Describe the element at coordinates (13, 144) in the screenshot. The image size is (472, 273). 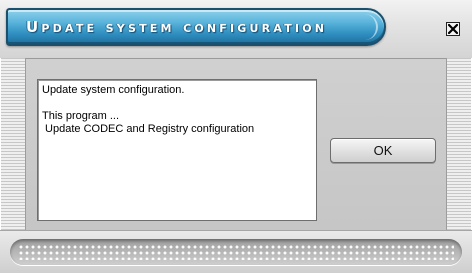
I see `left-striped-rail` at that location.